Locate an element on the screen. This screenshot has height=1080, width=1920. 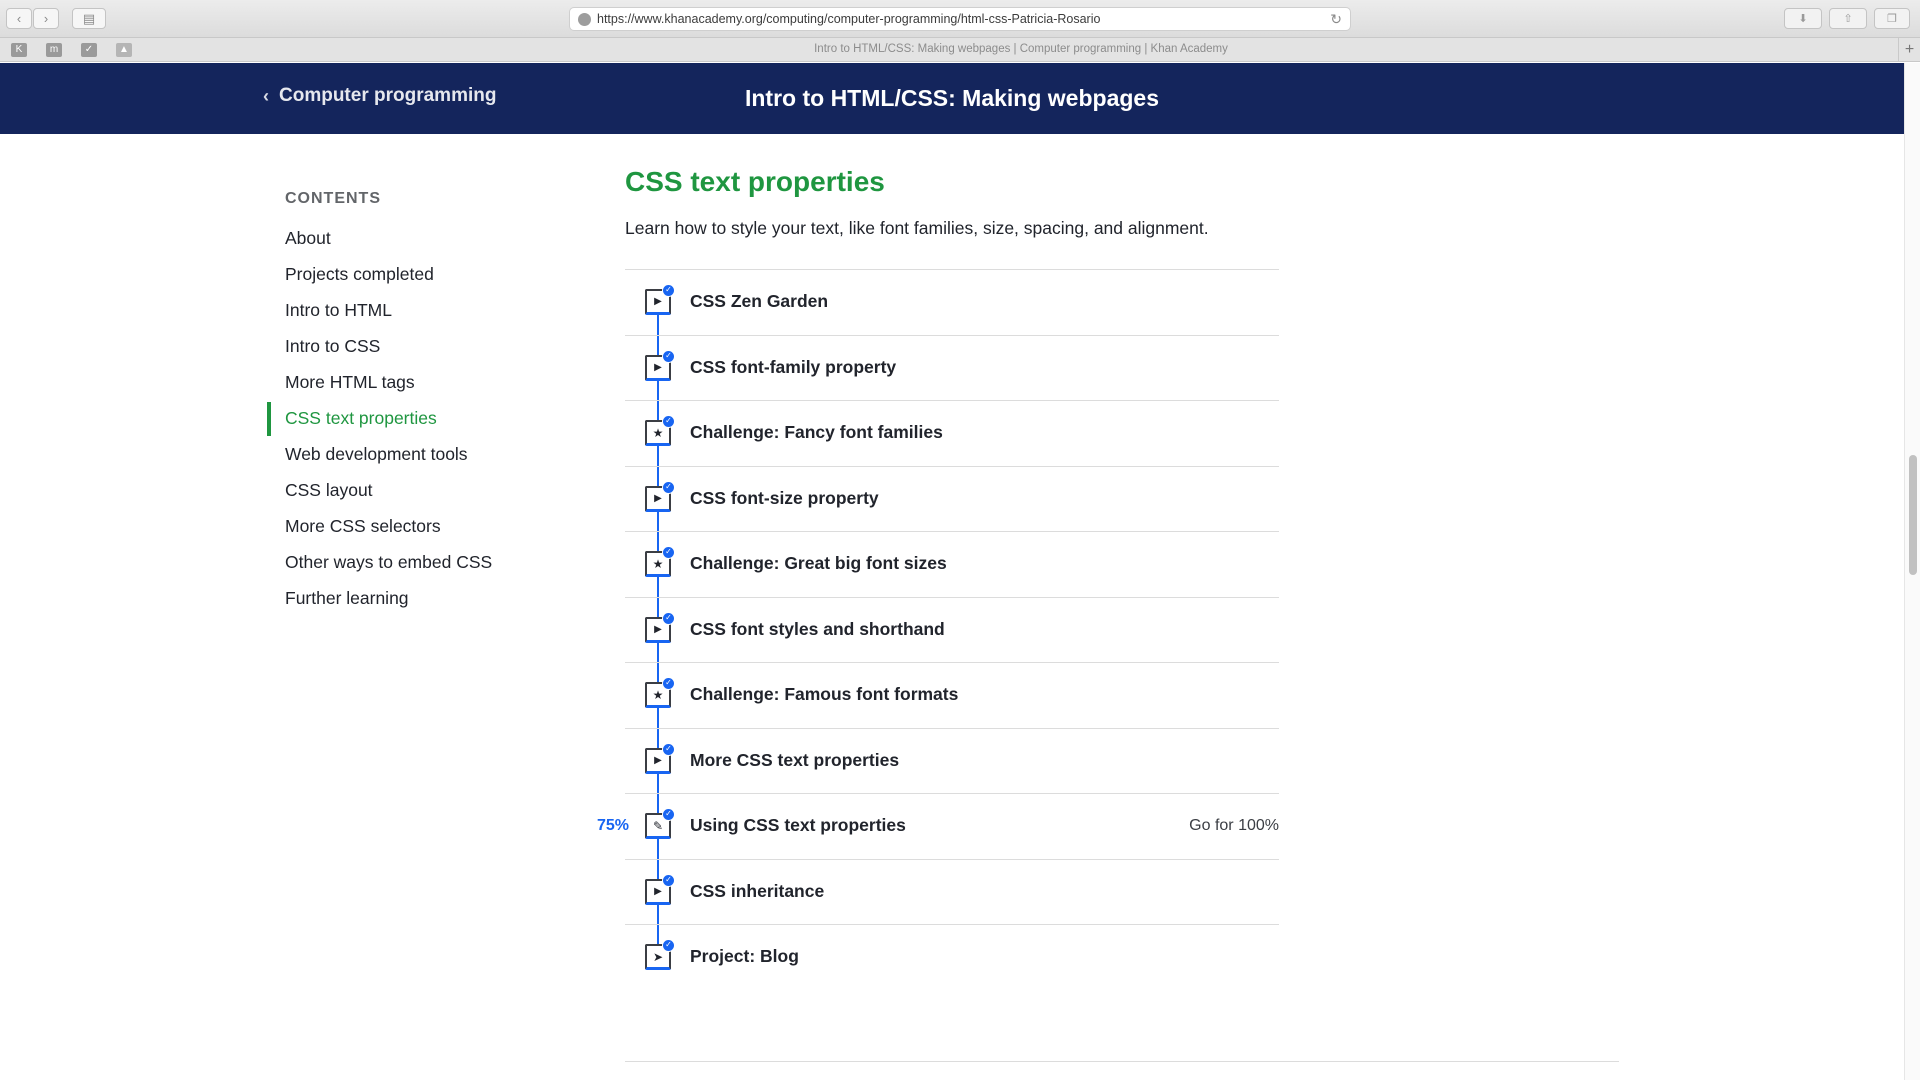
chevron-left-icon: ‹ is located at coordinates (19, 18).